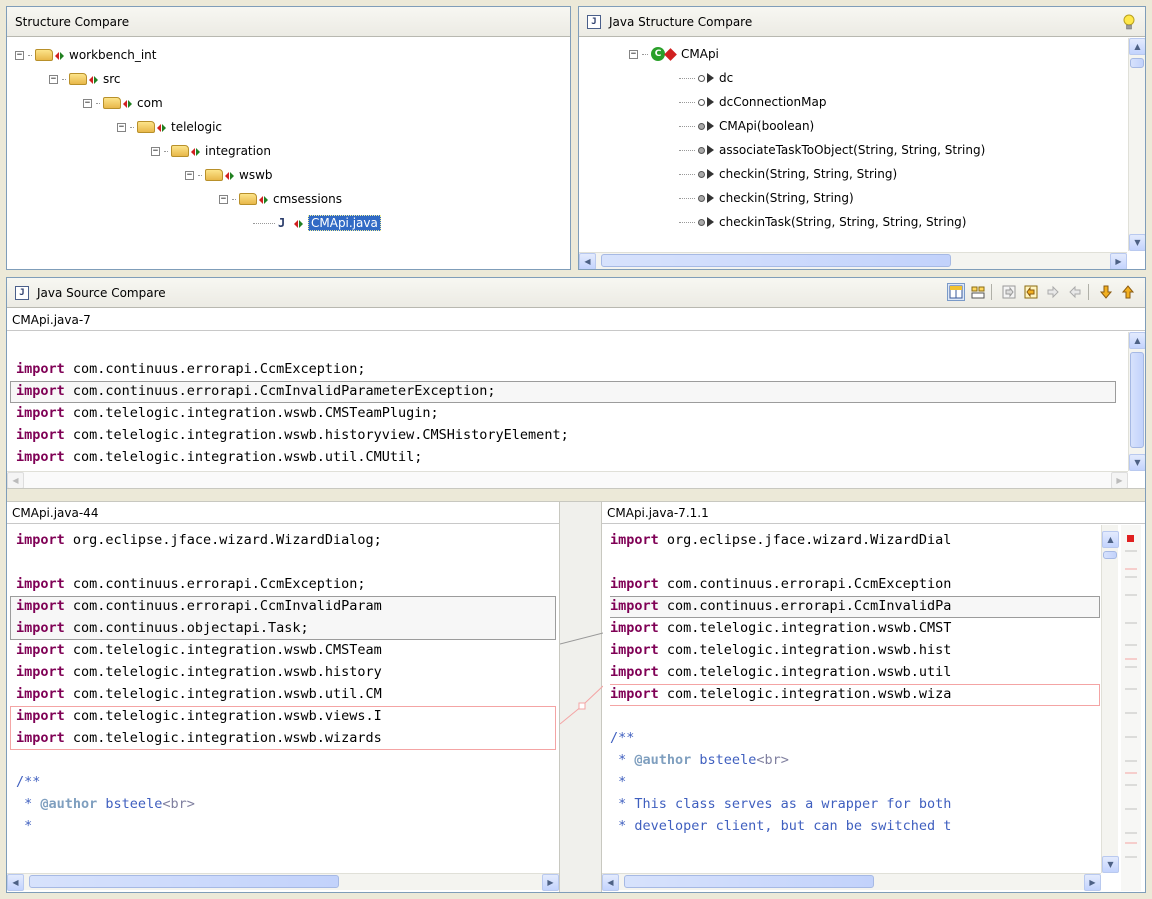 This screenshot has width=1152, height=899. What do you see at coordinates (280, 199) in the screenshot?
I see `tree-folder-item: − cmsessions` at bounding box center [280, 199].